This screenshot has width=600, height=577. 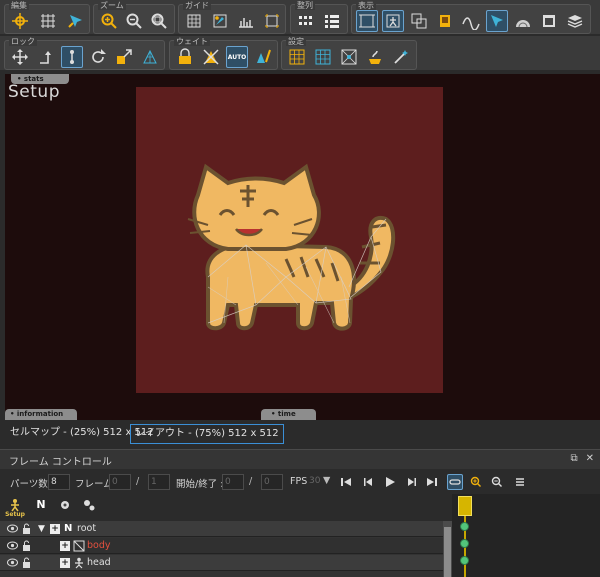 I want to click on select-tool-button, so click(x=76, y=21).